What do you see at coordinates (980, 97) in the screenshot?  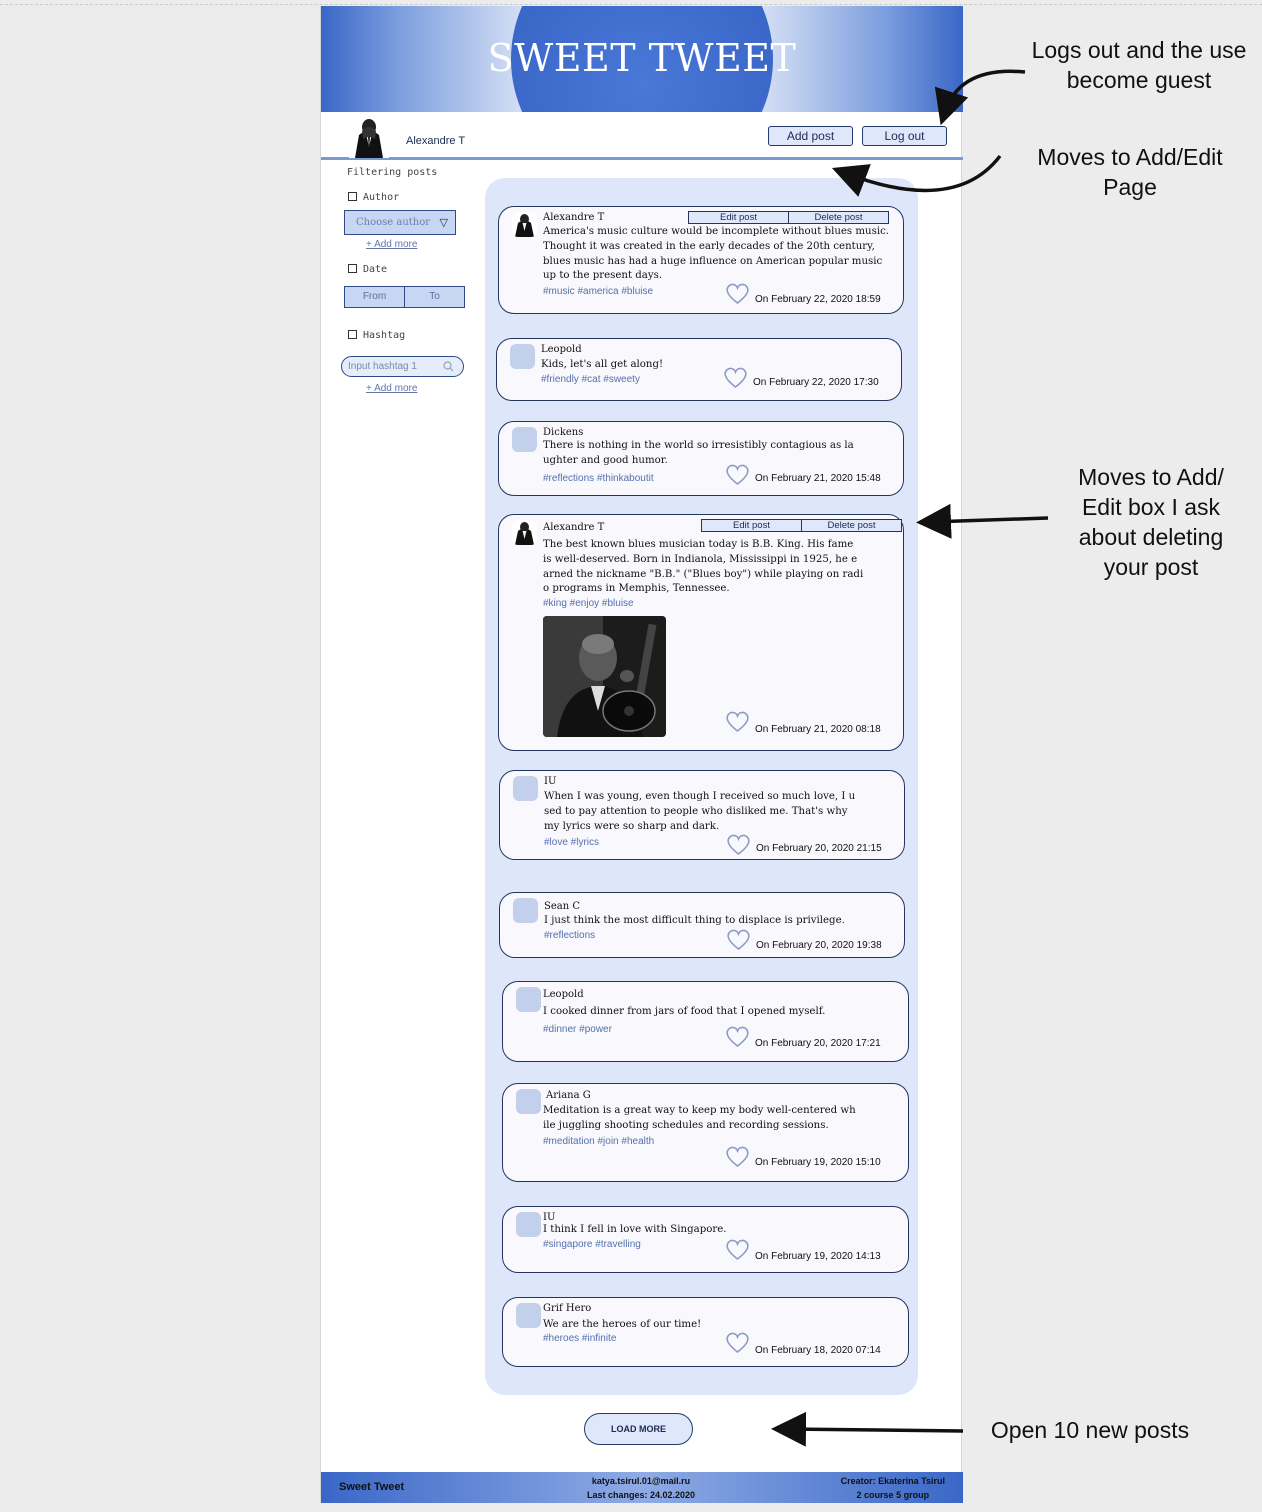 I see `arrow-logout` at bounding box center [980, 97].